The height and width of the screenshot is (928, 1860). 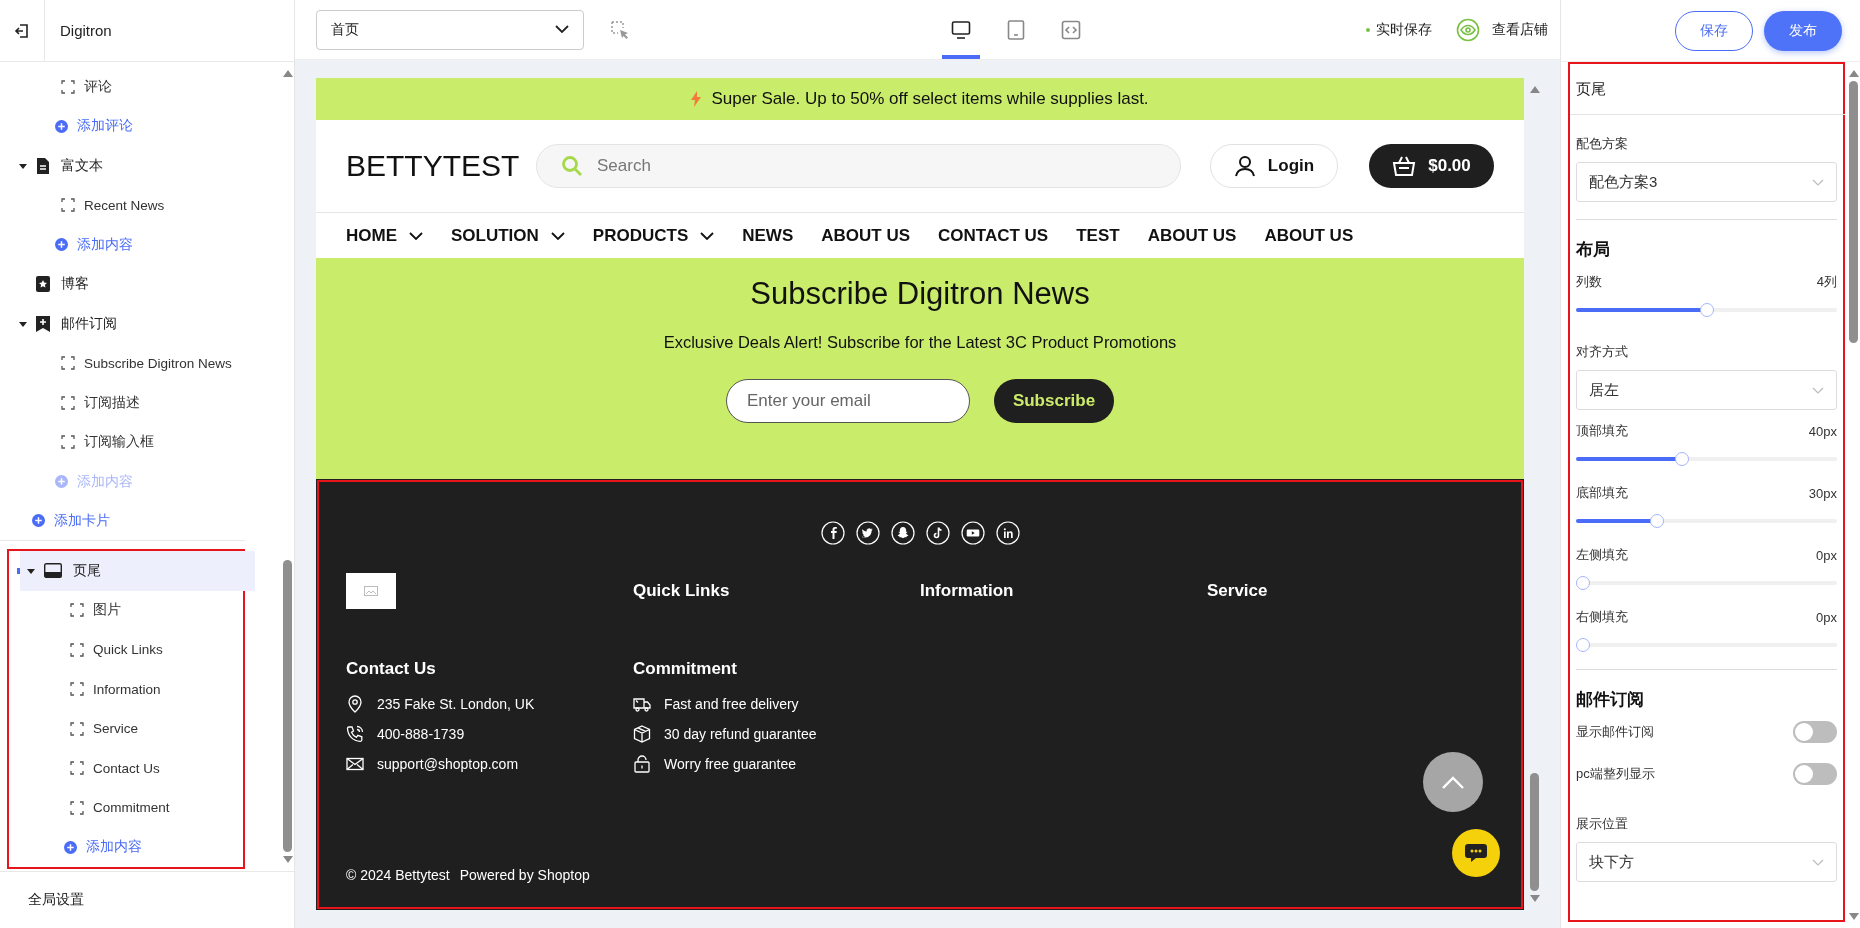 I want to click on tree-item: Service, so click(x=126, y=729).